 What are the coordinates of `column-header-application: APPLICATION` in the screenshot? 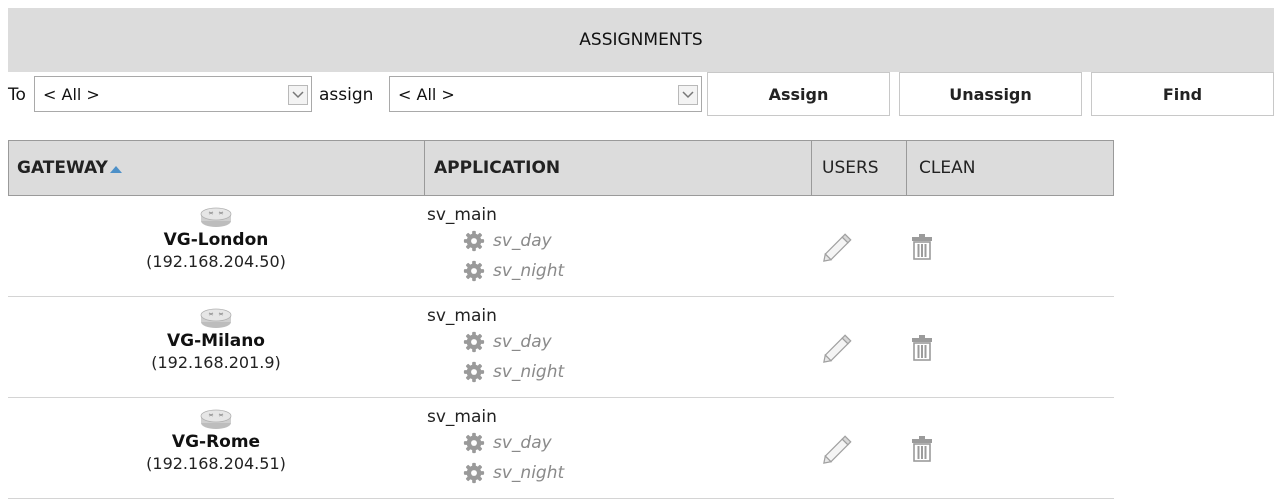 It's located at (618, 168).